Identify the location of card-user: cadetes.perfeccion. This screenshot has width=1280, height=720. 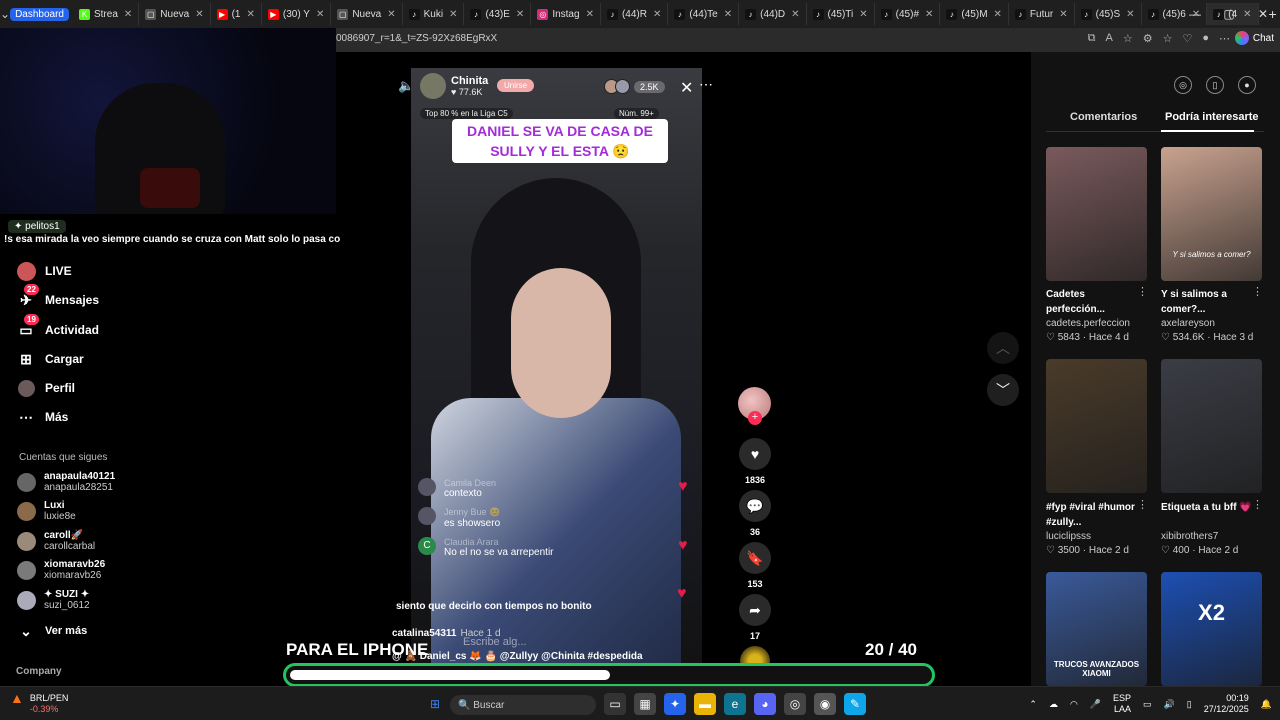
(1088, 323).